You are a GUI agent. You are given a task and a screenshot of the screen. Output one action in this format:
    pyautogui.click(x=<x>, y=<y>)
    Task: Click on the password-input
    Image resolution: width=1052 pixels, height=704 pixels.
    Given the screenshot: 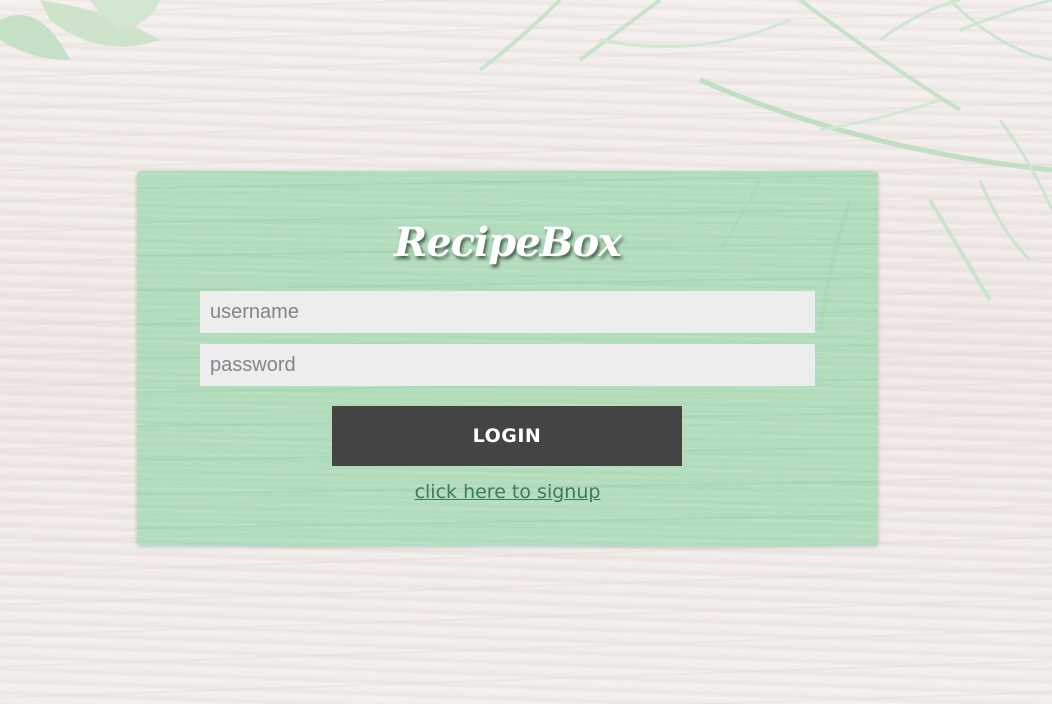 What is the action you would take?
    pyautogui.click(x=507, y=365)
    